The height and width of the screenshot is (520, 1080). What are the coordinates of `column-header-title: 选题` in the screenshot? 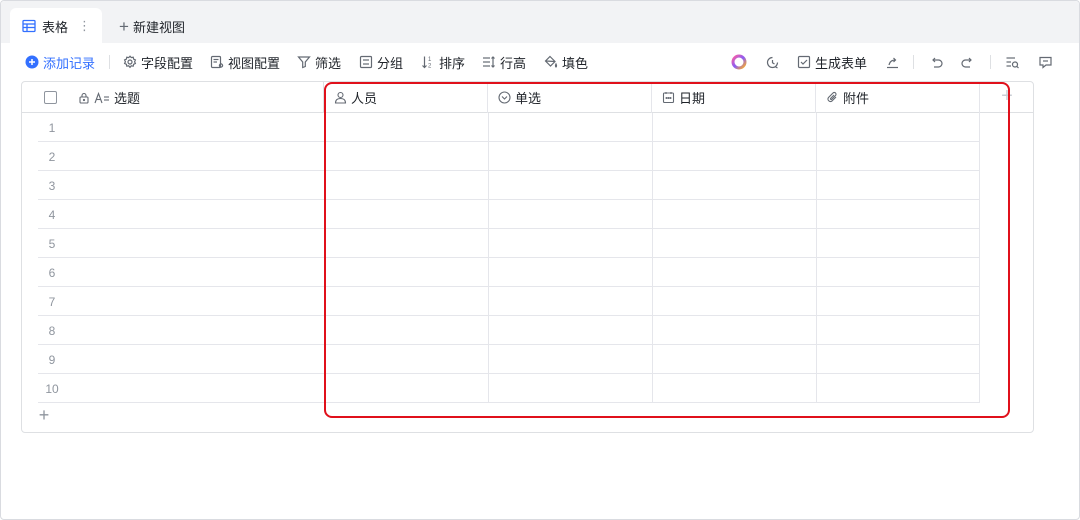 It's located at (196, 97).